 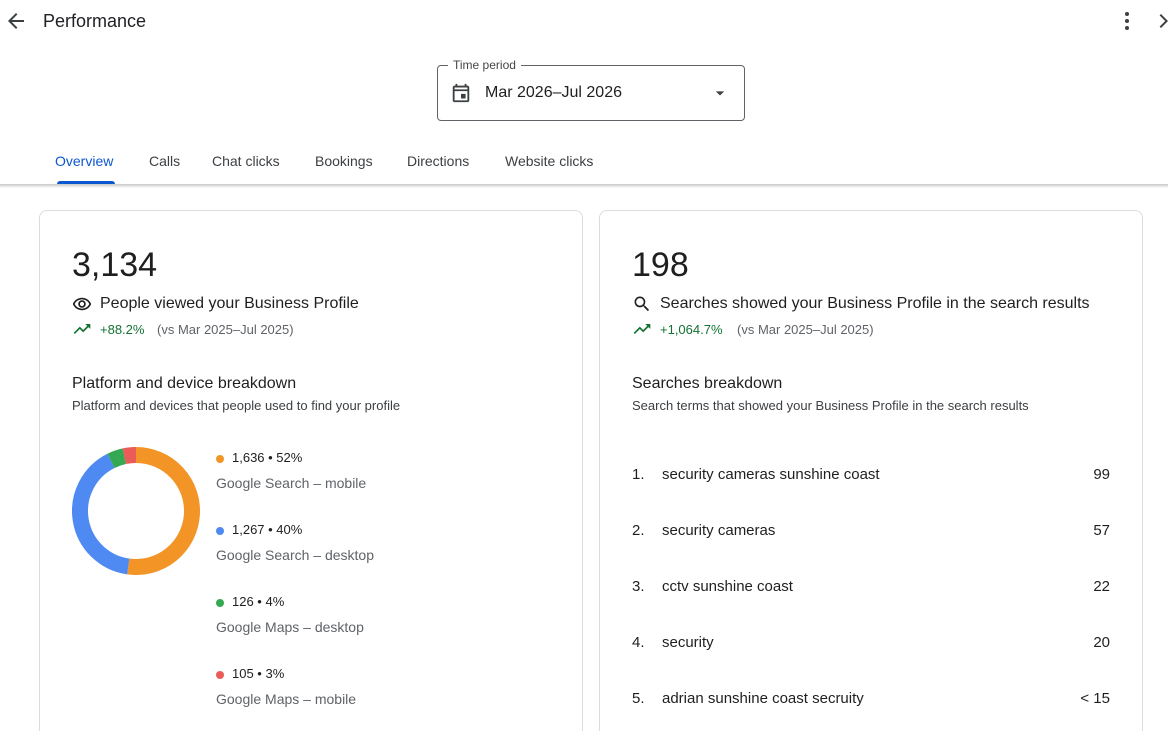 What do you see at coordinates (246, 161) in the screenshot?
I see `tab-chat-clicks: Chat clicks` at bounding box center [246, 161].